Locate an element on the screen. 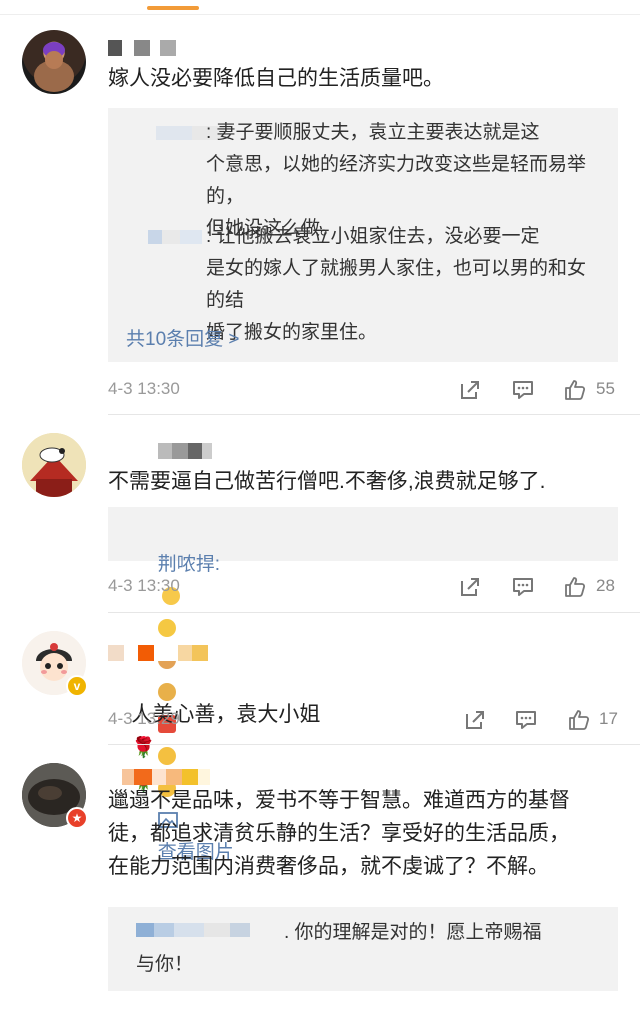 This screenshot has height=1009, width=640. comment-meta: 4-3 13:30 28 is located at coordinates (374, 587).